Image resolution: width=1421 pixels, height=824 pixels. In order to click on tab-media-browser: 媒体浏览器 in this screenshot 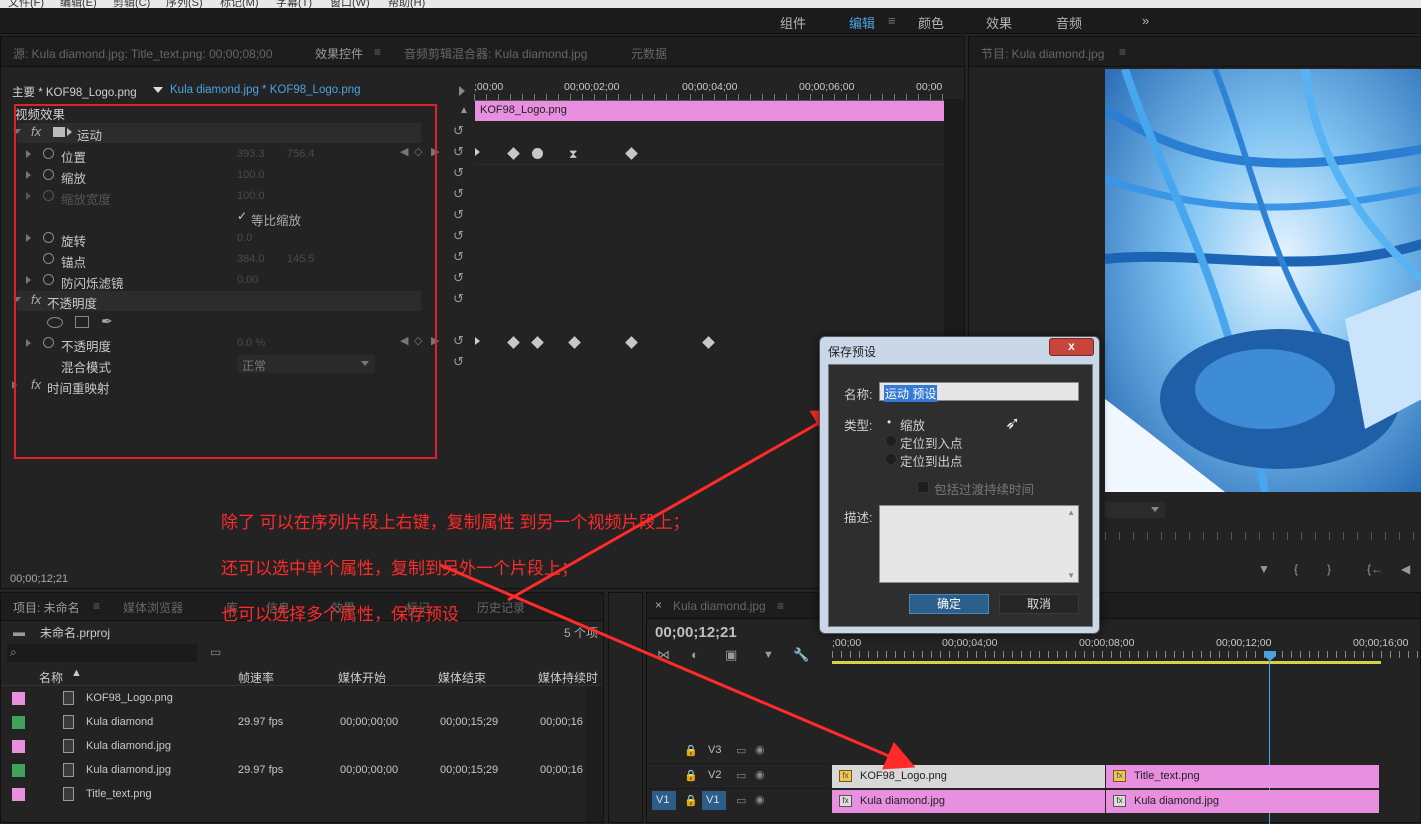, I will do `click(153, 607)`.